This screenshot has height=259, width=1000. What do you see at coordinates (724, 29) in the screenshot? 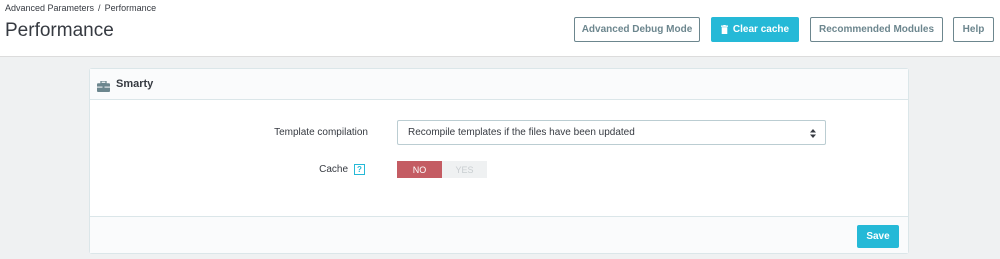
I see `trash-icon` at bounding box center [724, 29].